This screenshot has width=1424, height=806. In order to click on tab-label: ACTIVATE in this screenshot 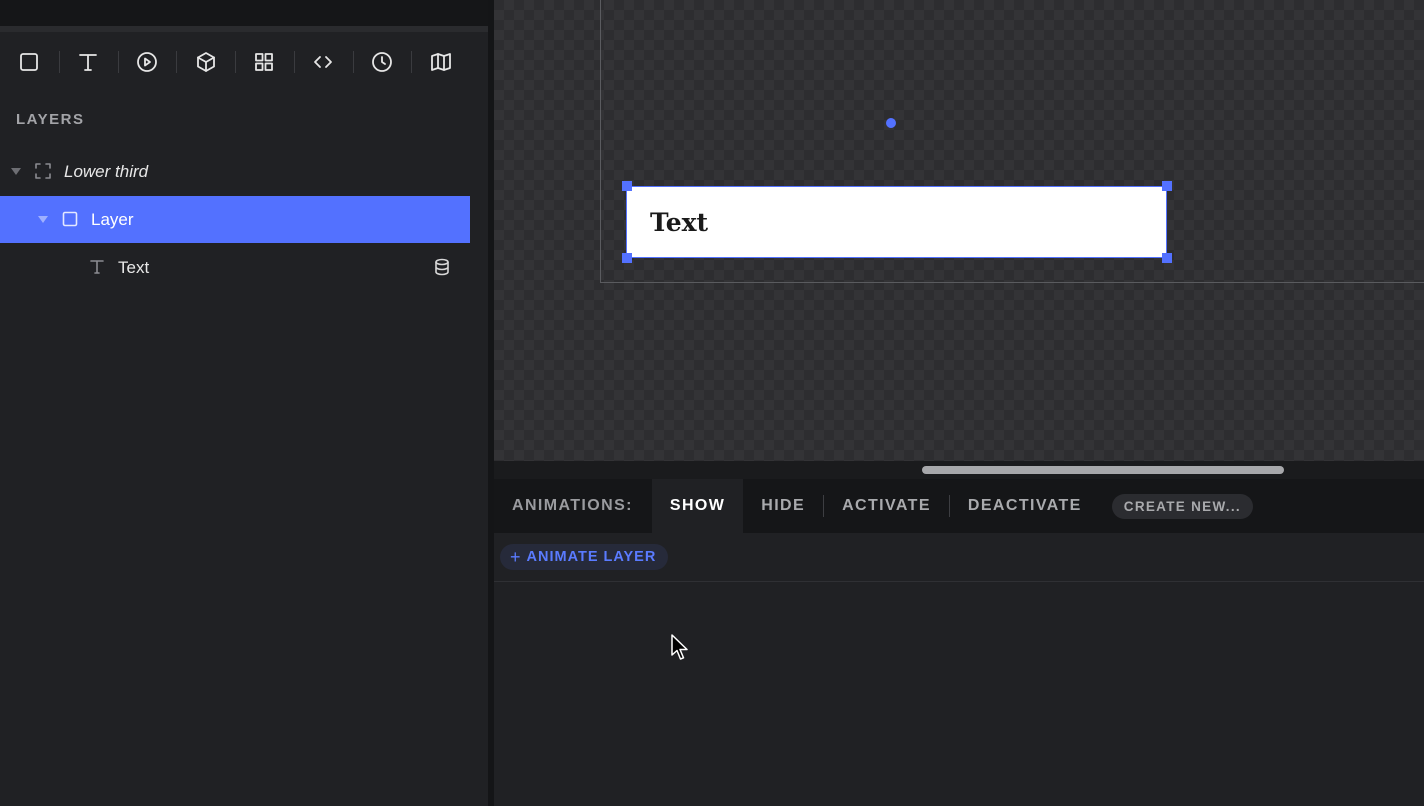, I will do `click(886, 505)`.